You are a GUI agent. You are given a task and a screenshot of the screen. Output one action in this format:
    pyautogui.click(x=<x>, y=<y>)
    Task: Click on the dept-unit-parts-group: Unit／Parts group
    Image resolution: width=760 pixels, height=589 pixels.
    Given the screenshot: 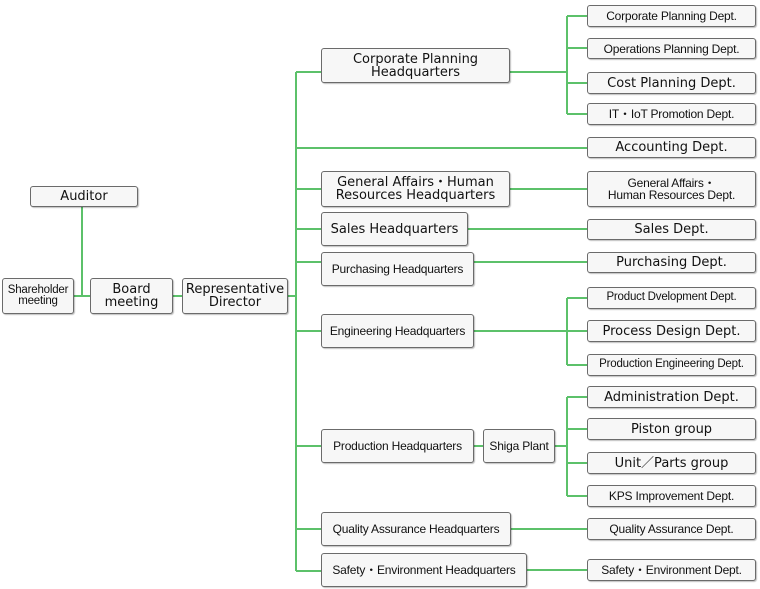 What is the action you would take?
    pyautogui.click(x=671, y=463)
    